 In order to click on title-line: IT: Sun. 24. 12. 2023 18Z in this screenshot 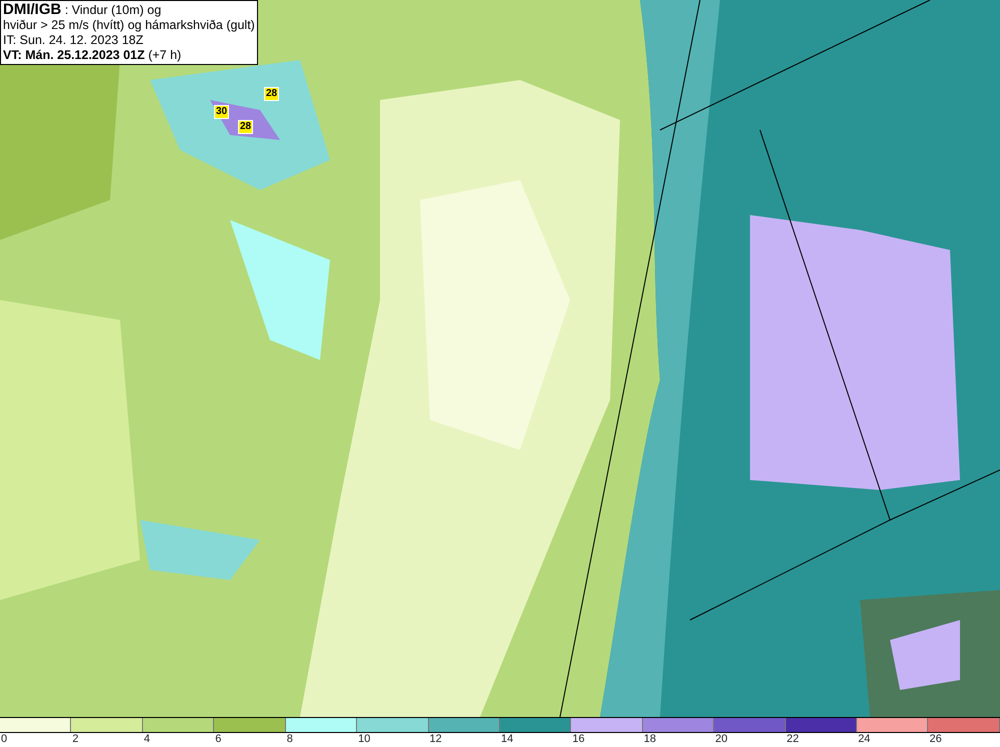, I will do `click(73, 40)`.